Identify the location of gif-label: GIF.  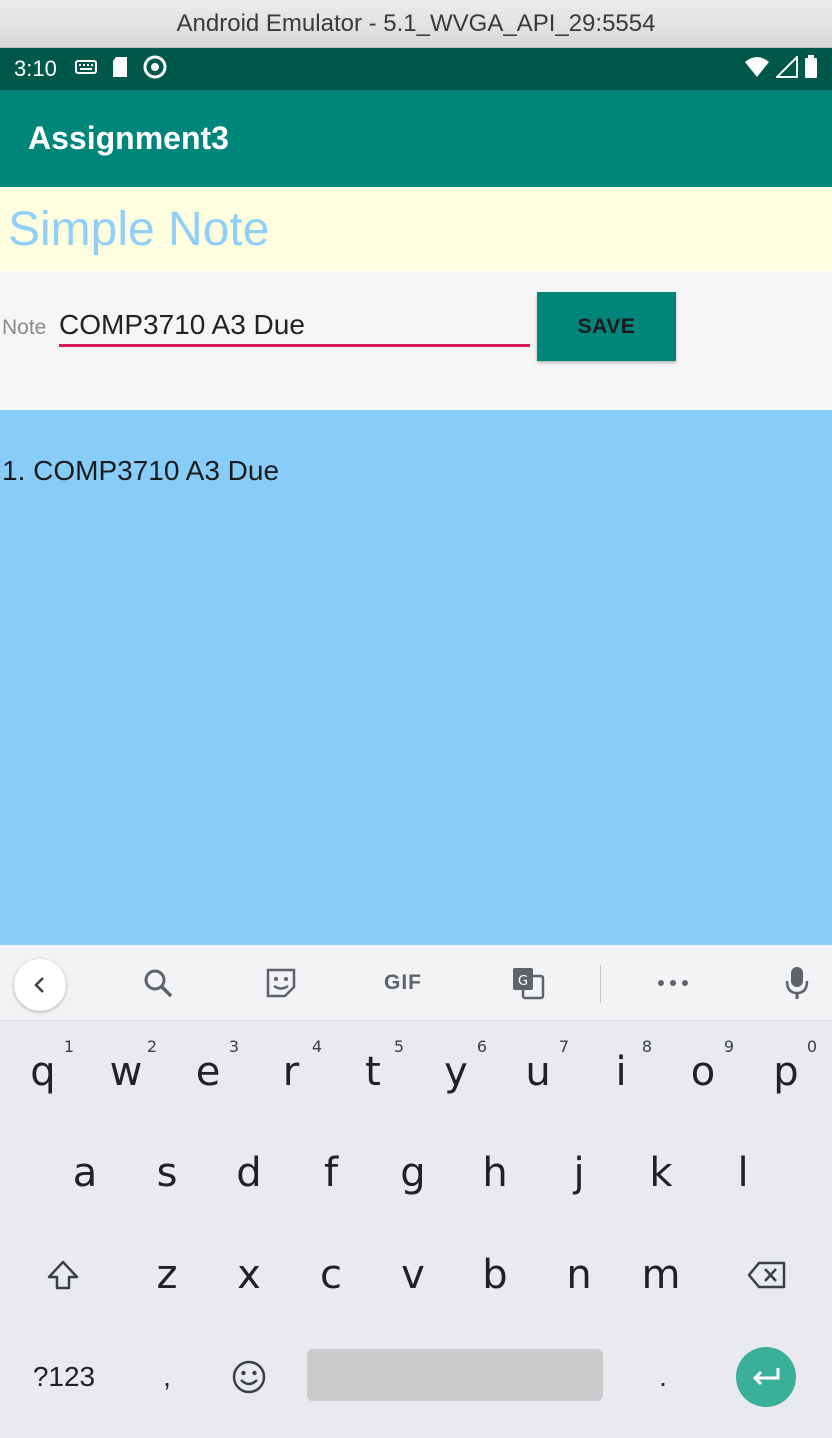
(403, 982).